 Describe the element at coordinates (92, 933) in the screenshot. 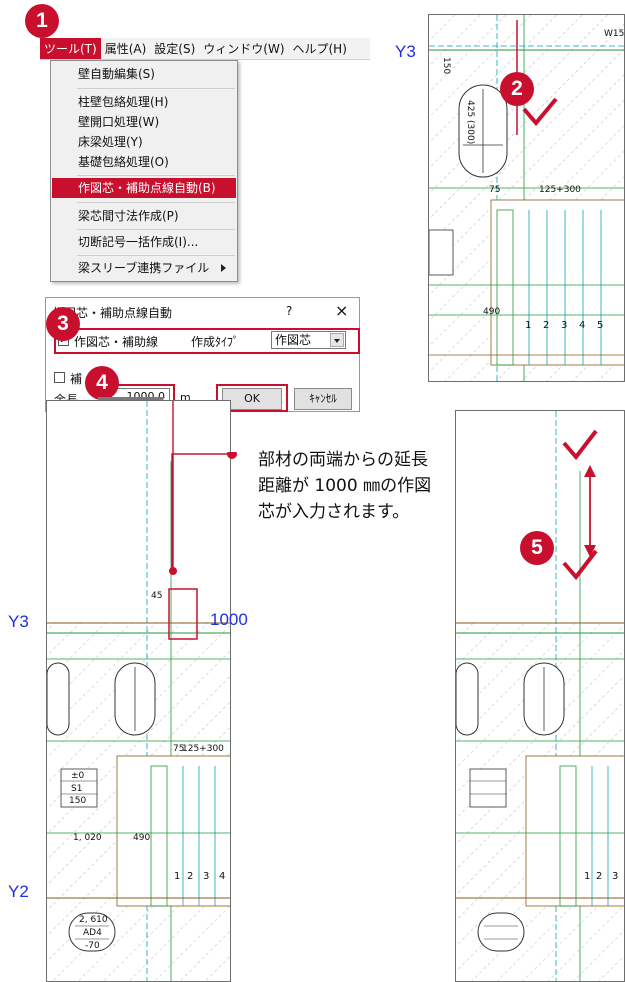

I see `oval-label-ad4: AD4` at that location.